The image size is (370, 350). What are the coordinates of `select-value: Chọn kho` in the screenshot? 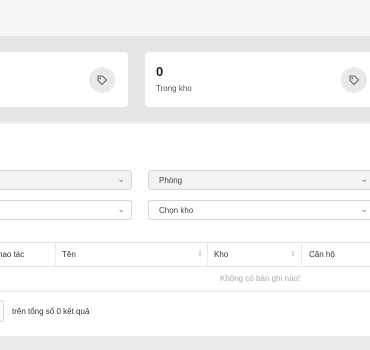 It's located at (176, 210).